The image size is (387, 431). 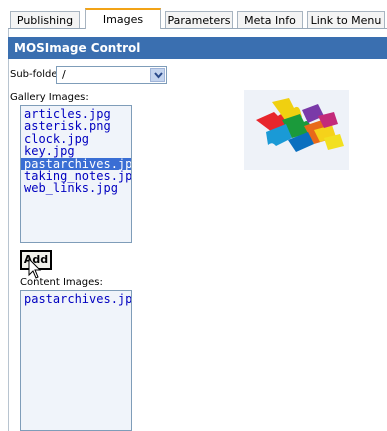 What do you see at coordinates (61, 282) in the screenshot?
I see `content-images-label: Content Images:` at bounding box center [61, 282].